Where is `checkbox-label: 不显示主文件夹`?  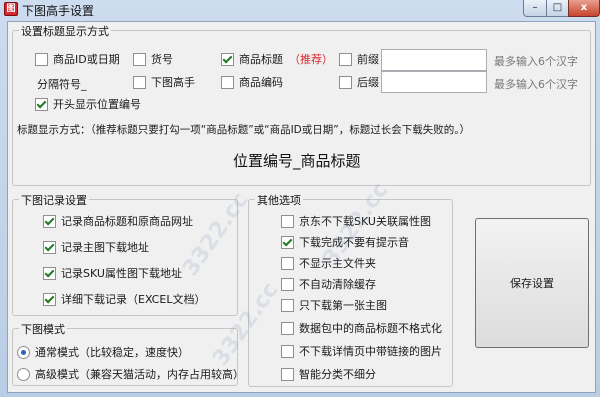 checkbox-label: 不显示主文件夹 is located at coordinates (337, 263).